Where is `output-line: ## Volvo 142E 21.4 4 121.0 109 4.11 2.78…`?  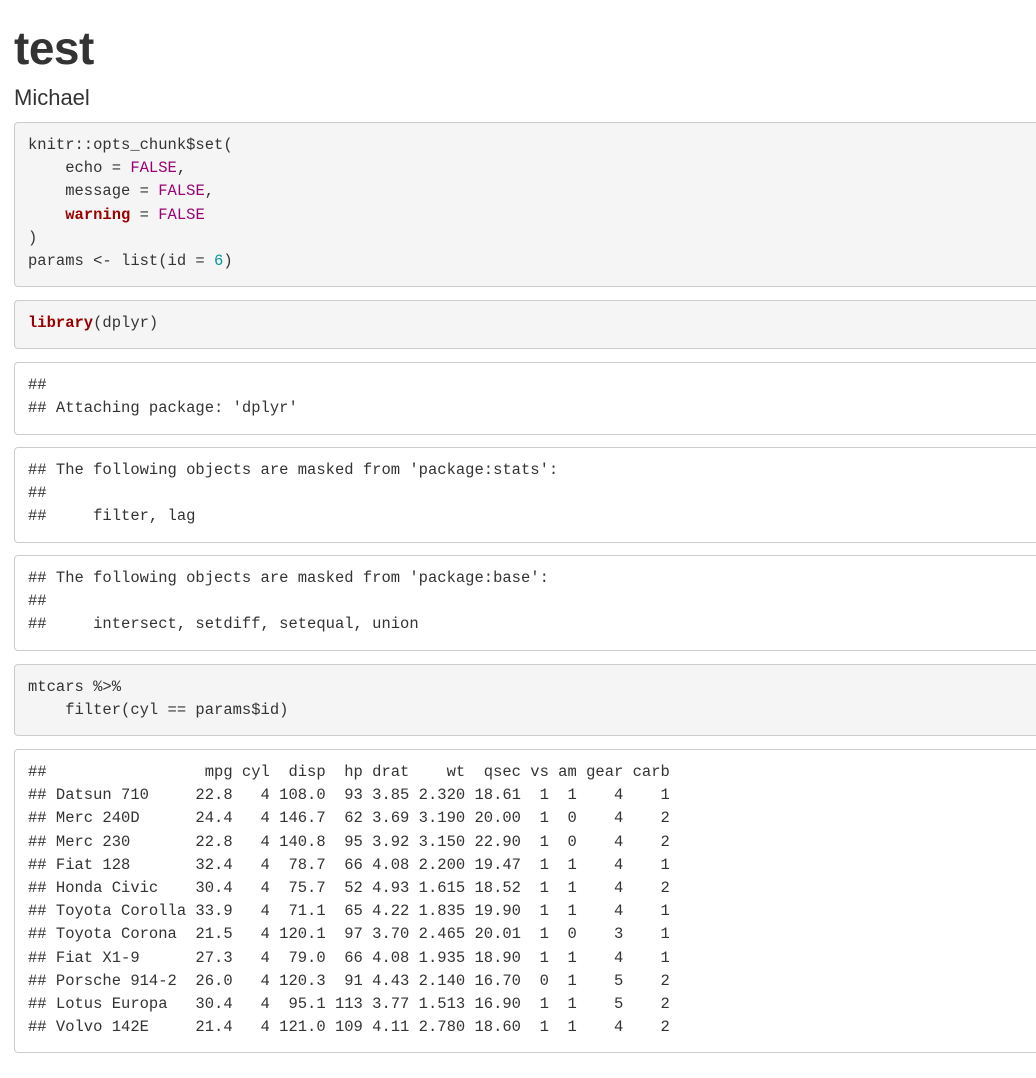
output-line: ## Volvo 142E 21.4 4 121.0 109 4.11 2.78… is located at coordinates (532, 1027).